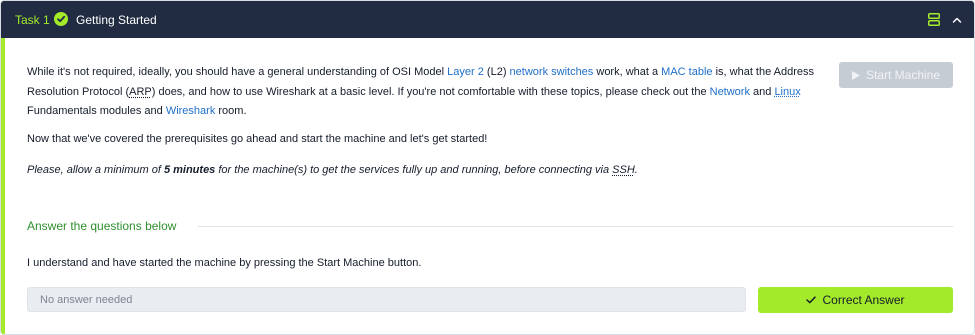  What do you see at coordinates (191, 111) in the screenshot?
I see `link-wireshark-room: Wireshark` at bounding box center [191, 111].